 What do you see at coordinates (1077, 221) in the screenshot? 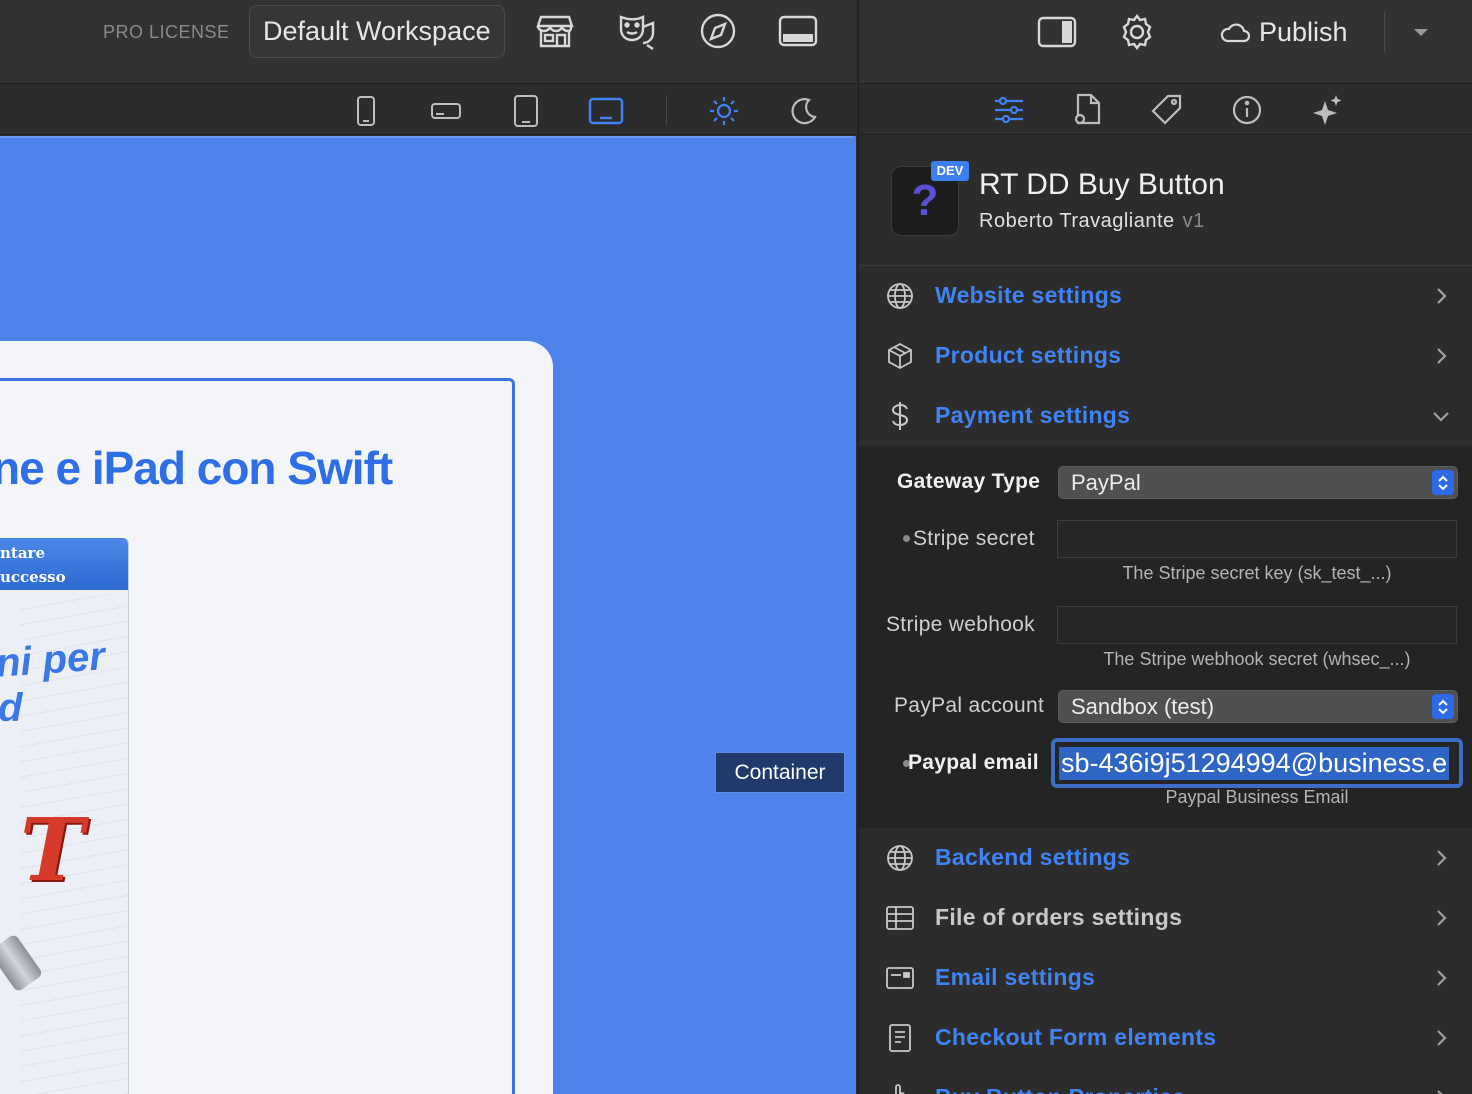
I see `author-name: Roberto Travagliante` at bounding box center [1077, 221].